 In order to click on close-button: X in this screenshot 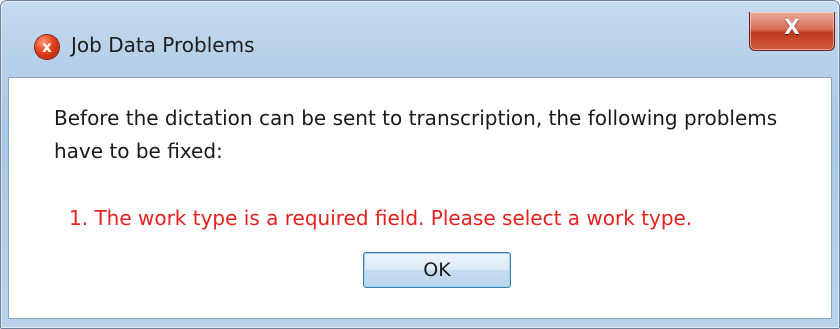, I will do `click(792, 31)`.